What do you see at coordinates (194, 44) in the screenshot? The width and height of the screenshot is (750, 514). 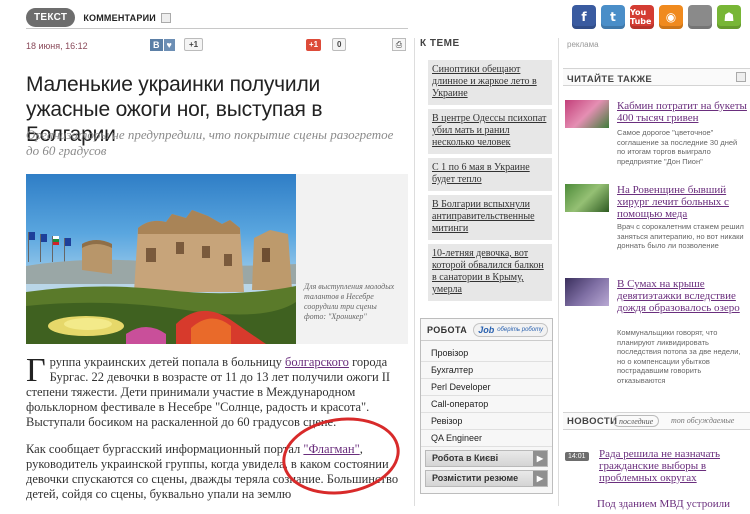 I see `vk-like-count: +1` at bounding box center [194, 44].